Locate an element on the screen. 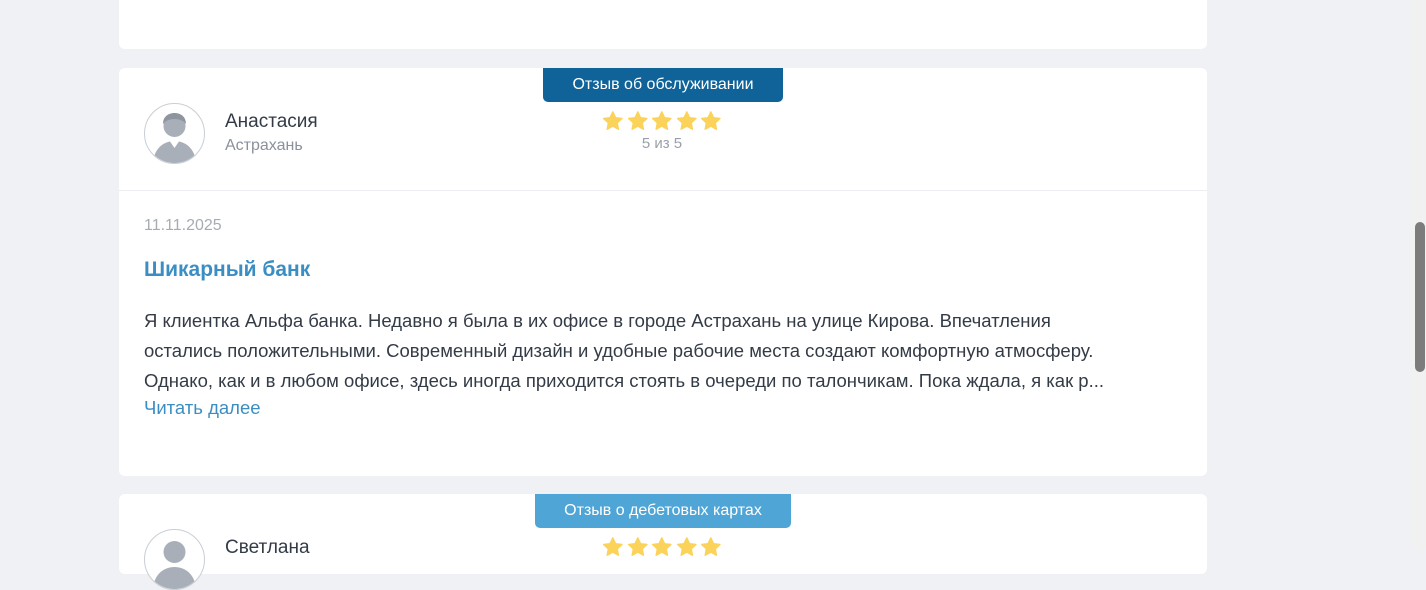  review-date: 11.11.2025 is located at coordinates (183, 225).